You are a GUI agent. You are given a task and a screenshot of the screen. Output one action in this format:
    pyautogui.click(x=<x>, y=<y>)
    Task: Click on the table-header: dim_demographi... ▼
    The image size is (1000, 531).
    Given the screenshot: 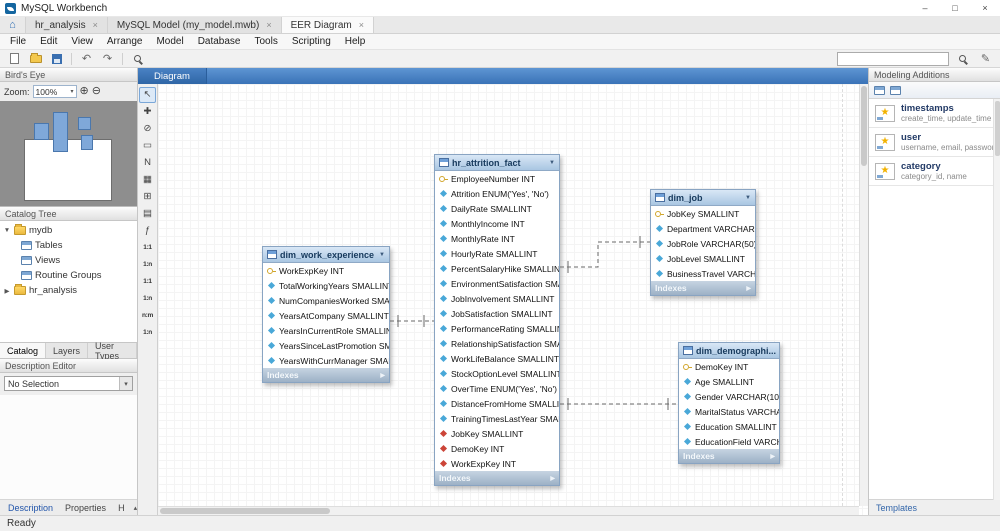 What is the action you would take?
    pyautogui.click(x=729, y=351)
    